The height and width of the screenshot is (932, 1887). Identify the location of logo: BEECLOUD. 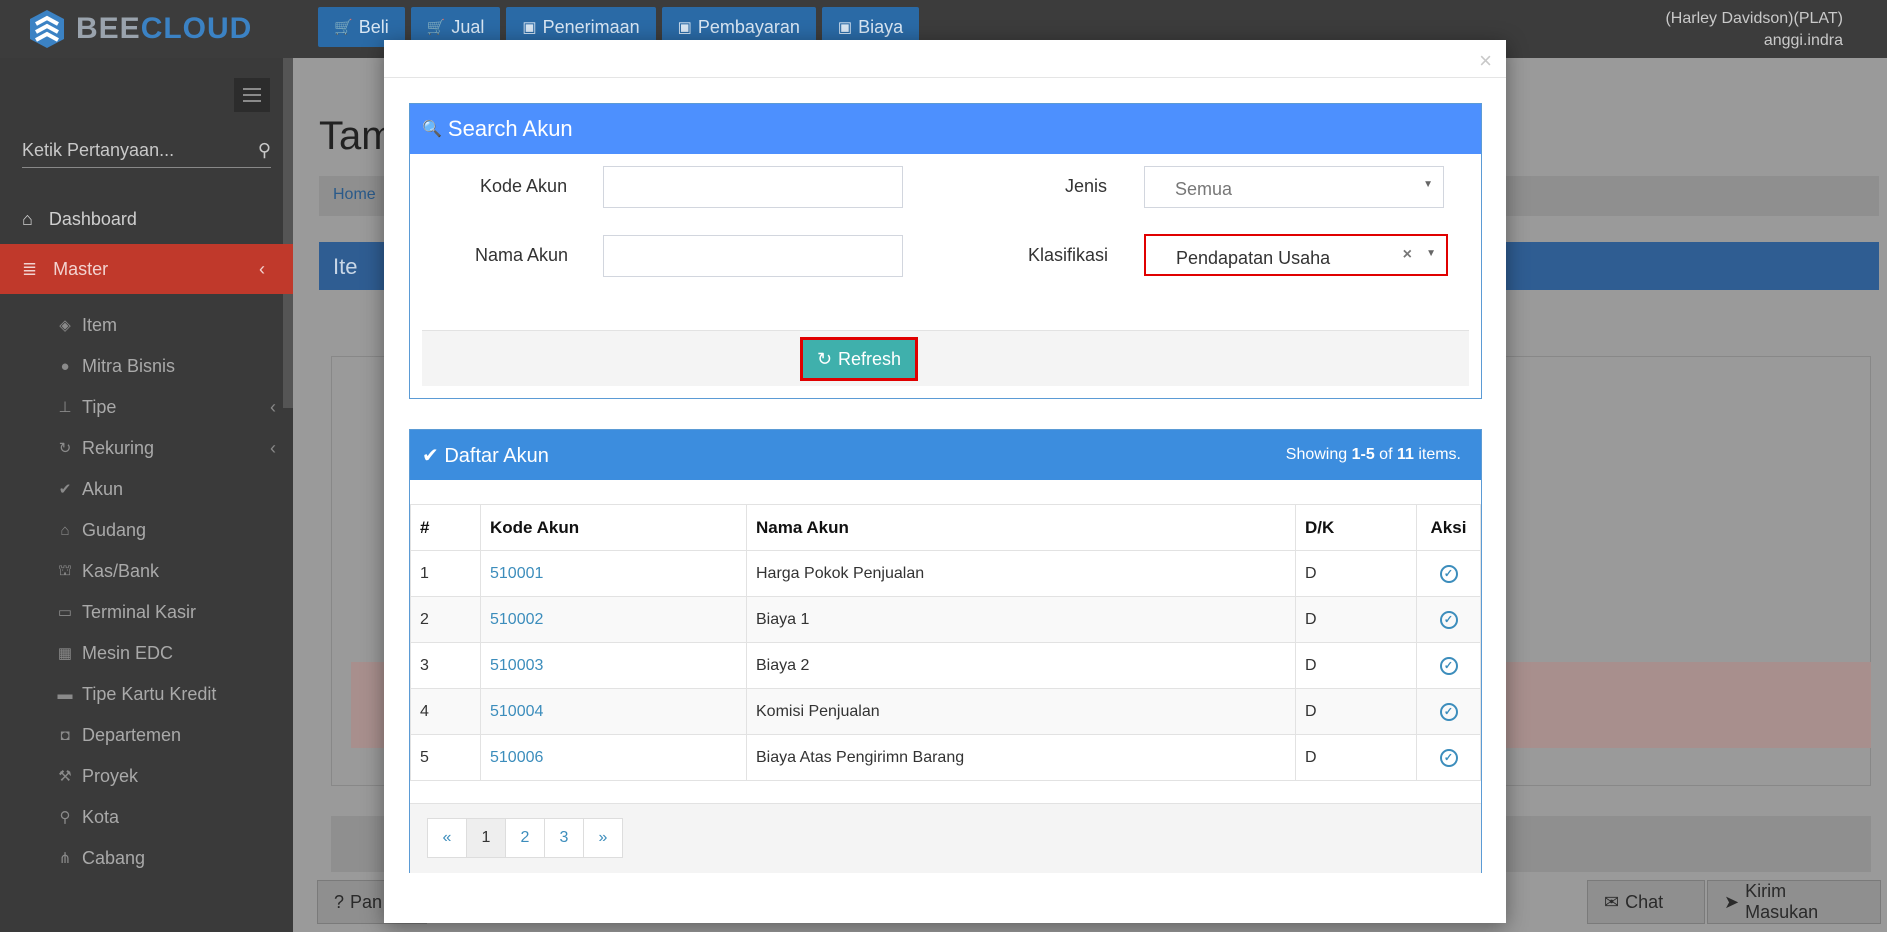
(146, 29).